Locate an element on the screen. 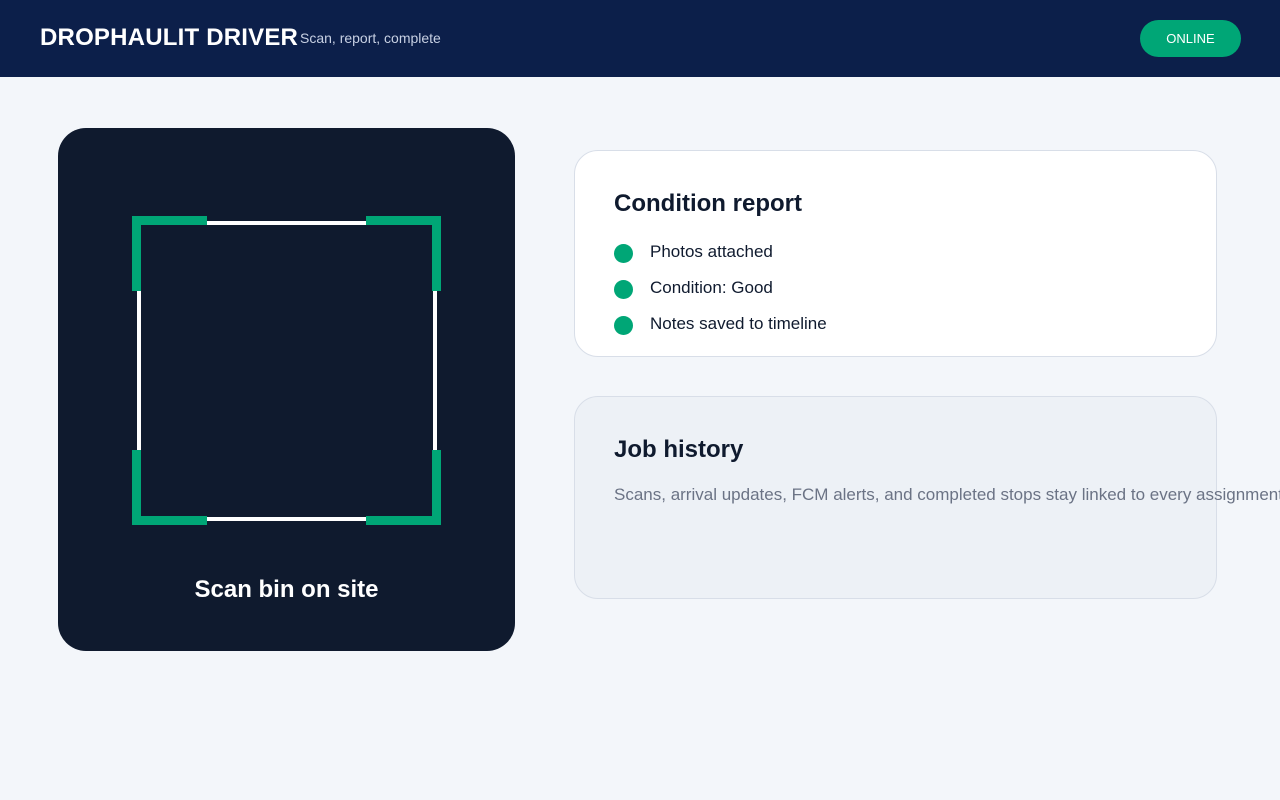 This screenshot has height=800, width=1280. list-item: Photos attached is located at coordinates (720, 260).